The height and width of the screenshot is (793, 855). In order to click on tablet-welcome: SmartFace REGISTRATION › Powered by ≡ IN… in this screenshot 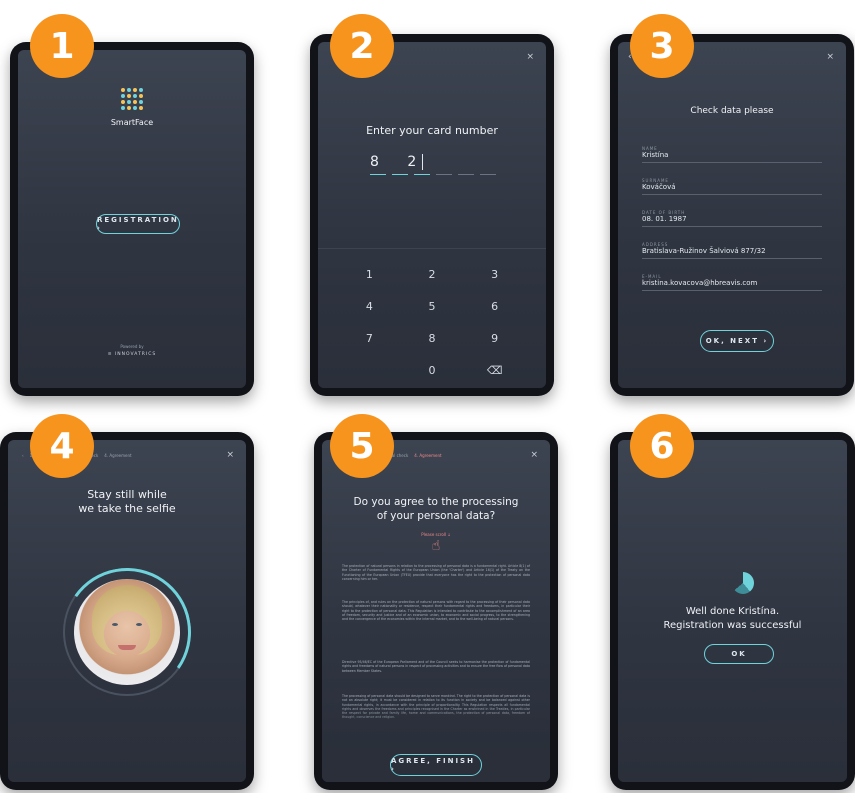, I will do `click(132, 219)`.